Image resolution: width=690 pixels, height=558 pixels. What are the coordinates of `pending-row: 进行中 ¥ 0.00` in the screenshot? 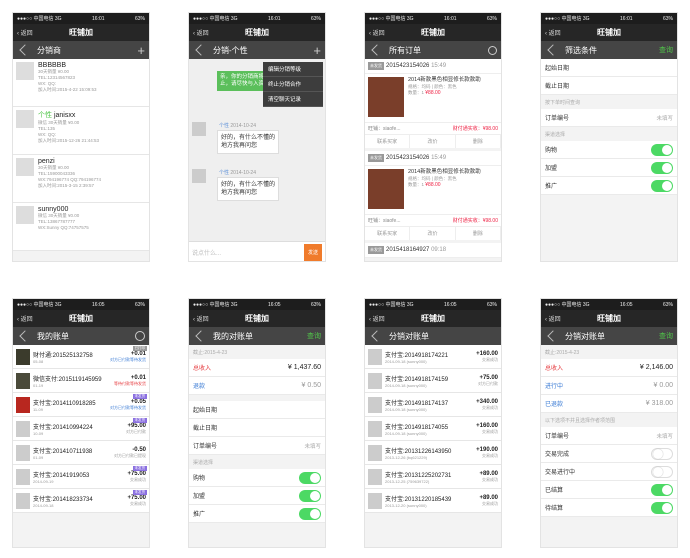 It's located at (609, 386).